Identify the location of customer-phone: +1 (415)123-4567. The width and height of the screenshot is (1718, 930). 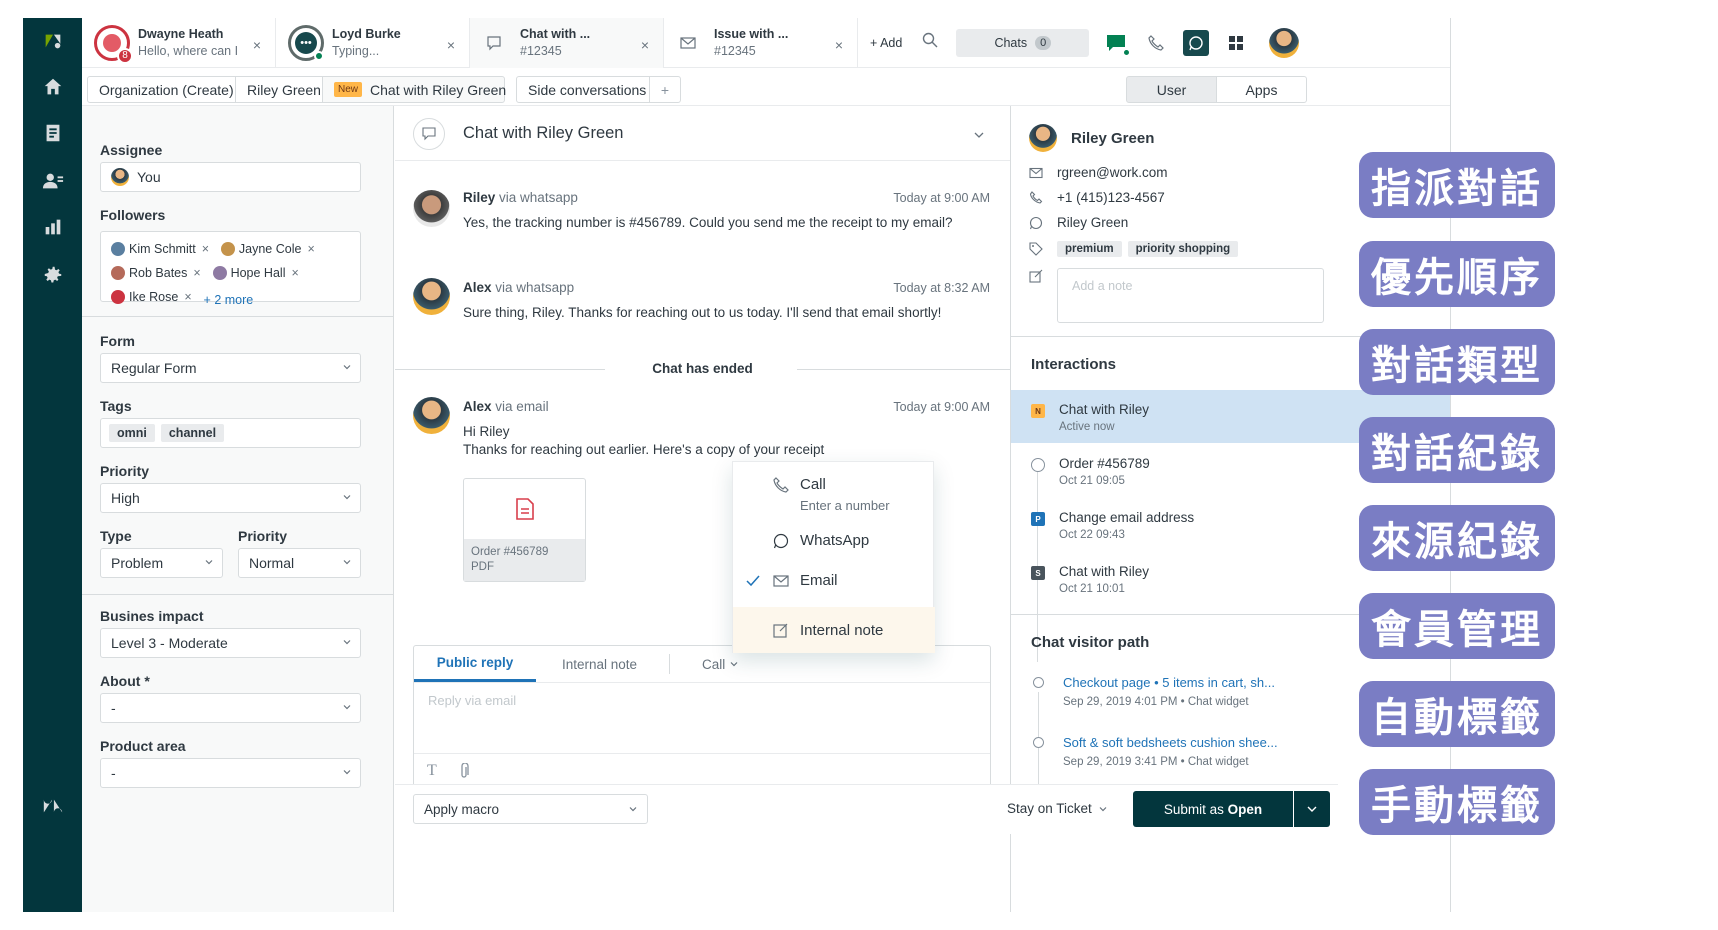
(1111, 197).